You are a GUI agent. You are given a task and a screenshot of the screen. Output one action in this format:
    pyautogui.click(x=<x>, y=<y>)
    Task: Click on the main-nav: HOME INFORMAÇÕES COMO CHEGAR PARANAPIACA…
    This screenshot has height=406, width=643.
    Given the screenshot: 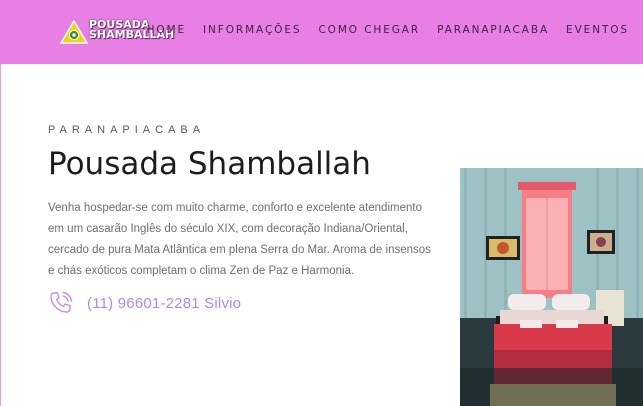 What is the action you would take?
    pyautogui.click(x=388, y=30)
    